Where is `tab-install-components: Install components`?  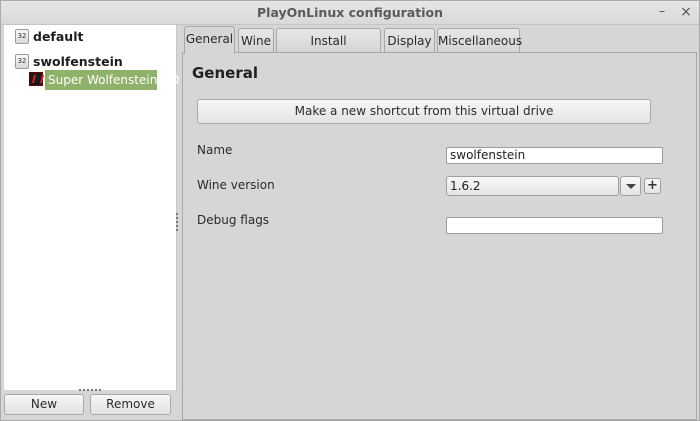 tab-install-components: Install components is located at coordinates (328, 50).